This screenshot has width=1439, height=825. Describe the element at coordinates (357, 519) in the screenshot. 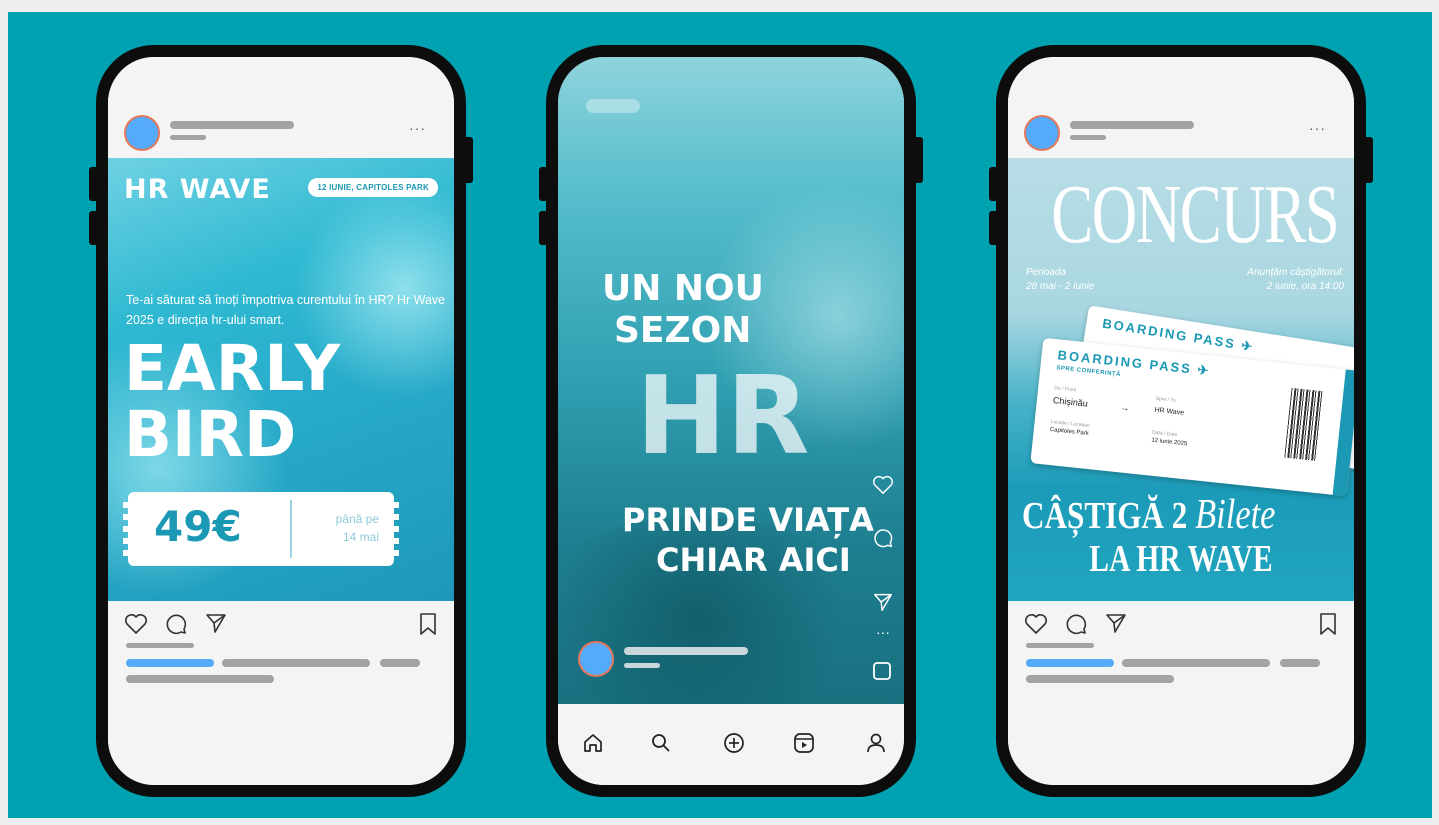

I see `until-label: până pe` at that location.